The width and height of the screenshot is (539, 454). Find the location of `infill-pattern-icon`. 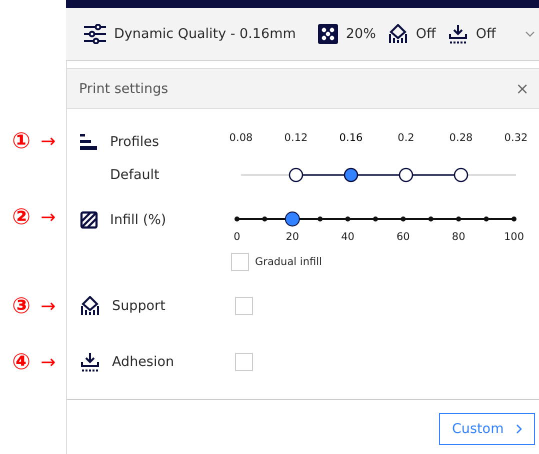

infill-pattern-icon is located at coordinates (328, 34).